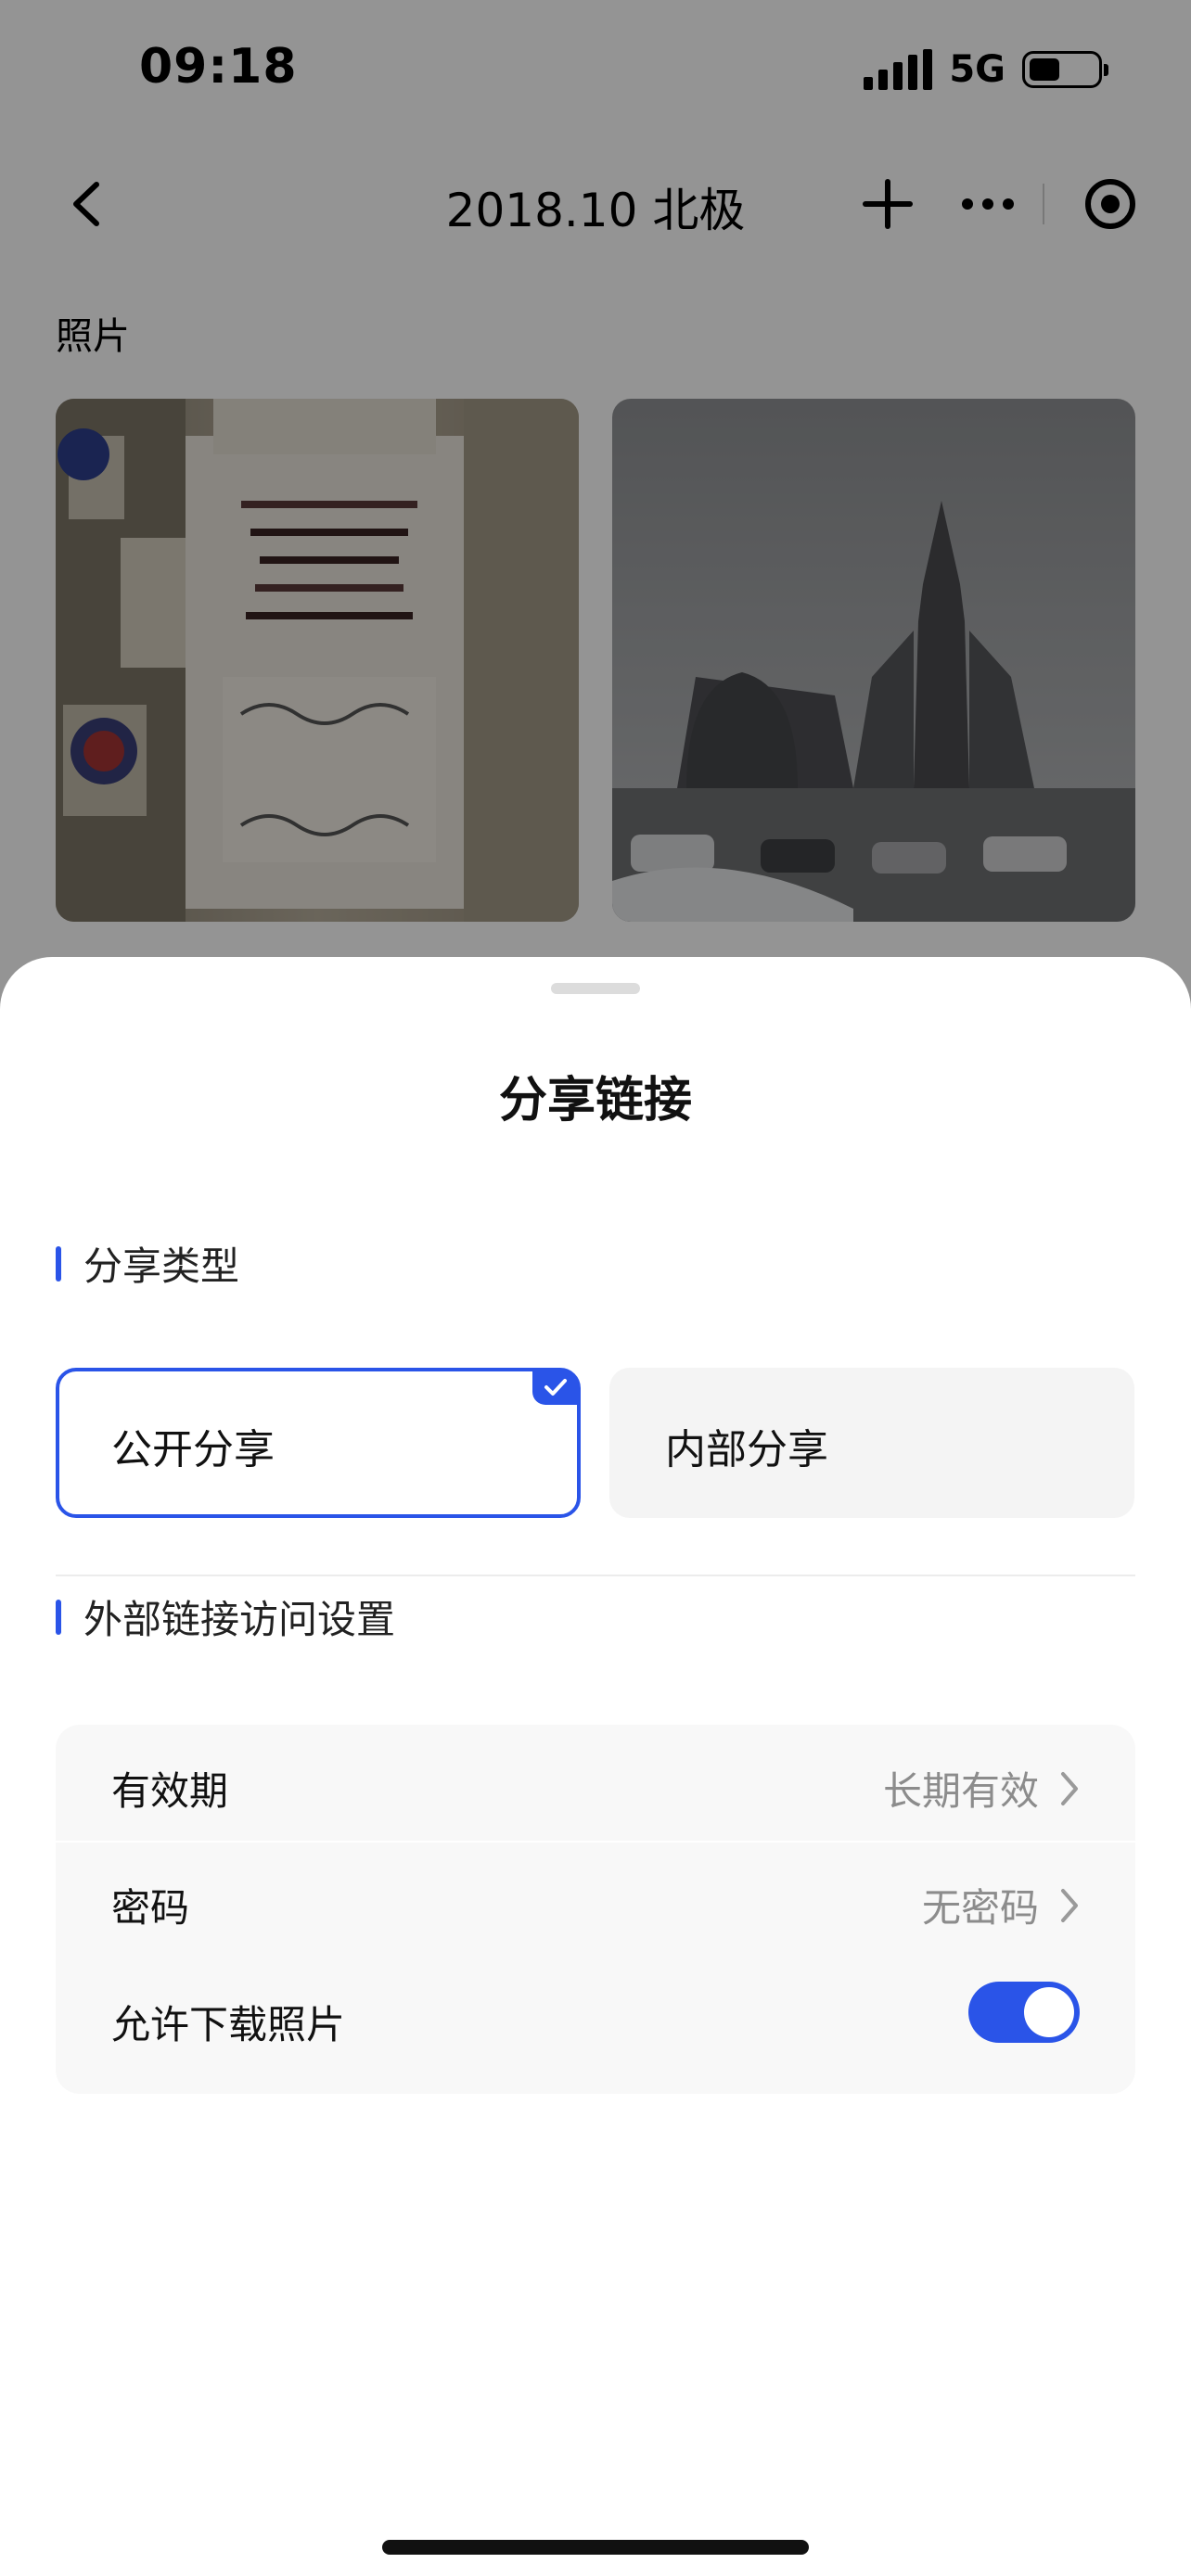 This screenshot has height=2576, width=1191. Describe the element at coordinates (595, 989) in the screenshot. I see `sheet-drag-handle` at that location.